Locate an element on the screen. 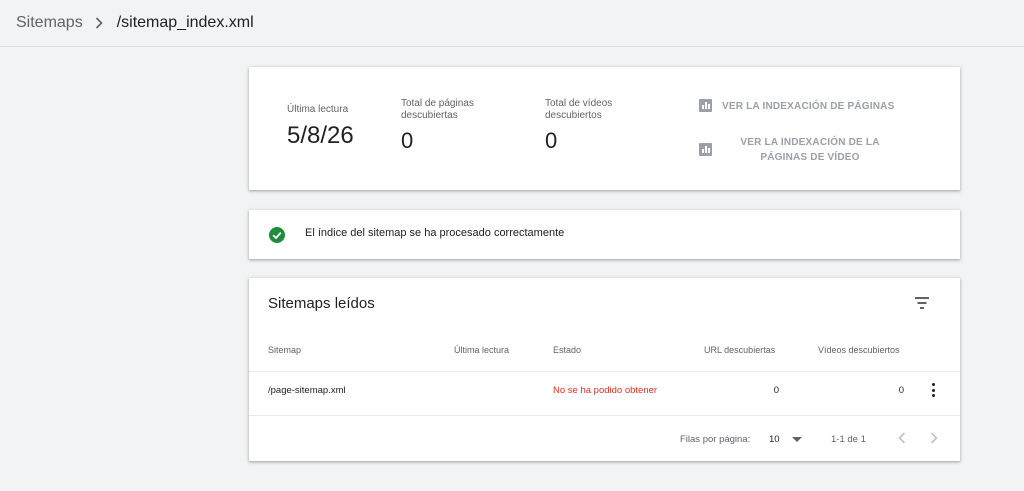 The width and height of the screenshot is (1024, 491). column-header-status: Estado is located at coordinates (567, 350).